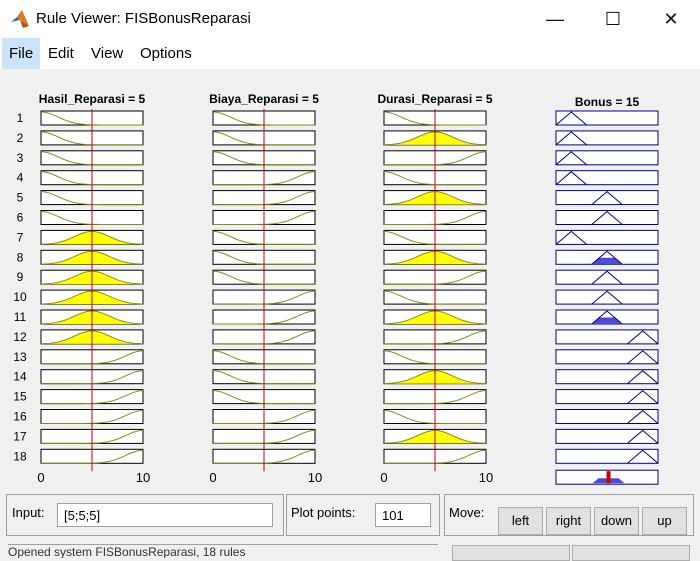  What do you see at coordinates (20, 118) in the screenshot?
I see `rule-number: 1` at bounding box center [20, 118].